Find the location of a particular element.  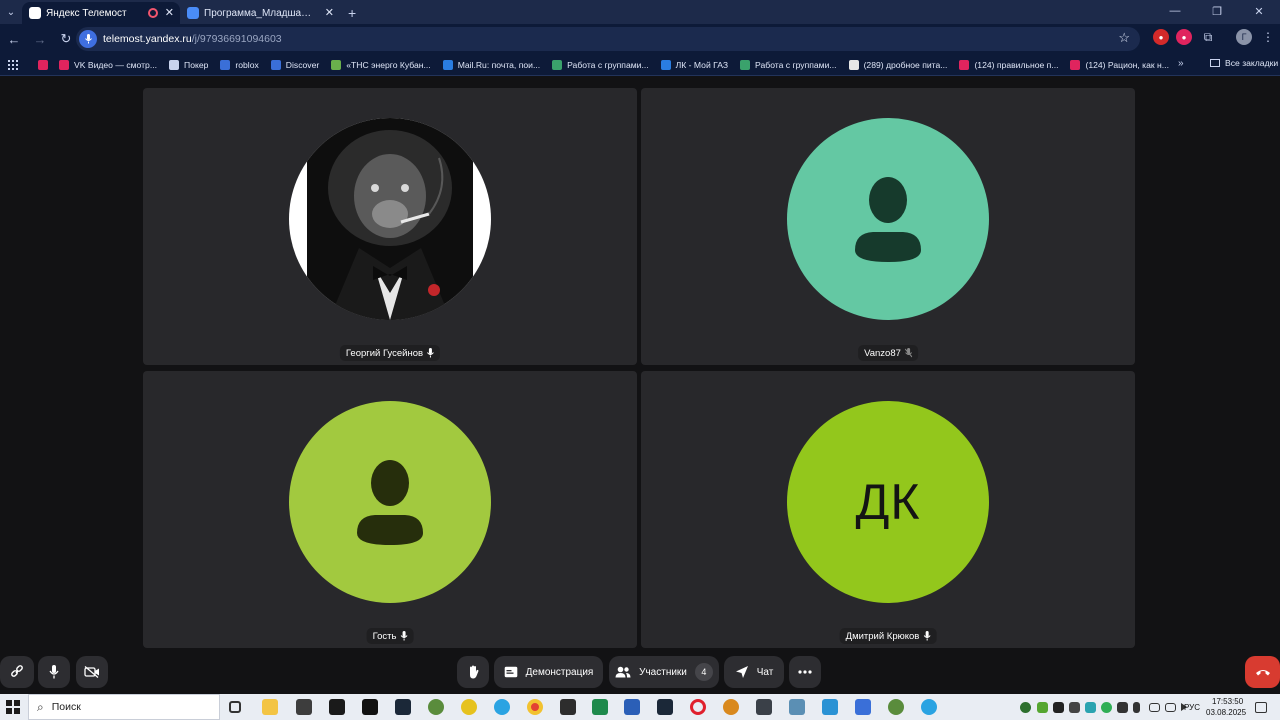

person-silhouette-icon is located at coordinates (888, 219).